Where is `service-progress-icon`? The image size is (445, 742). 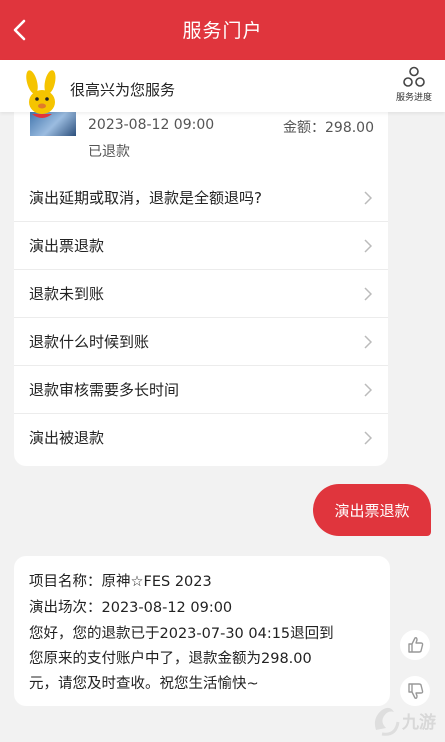
service-progress-icon is located at coordinates (414, 76).